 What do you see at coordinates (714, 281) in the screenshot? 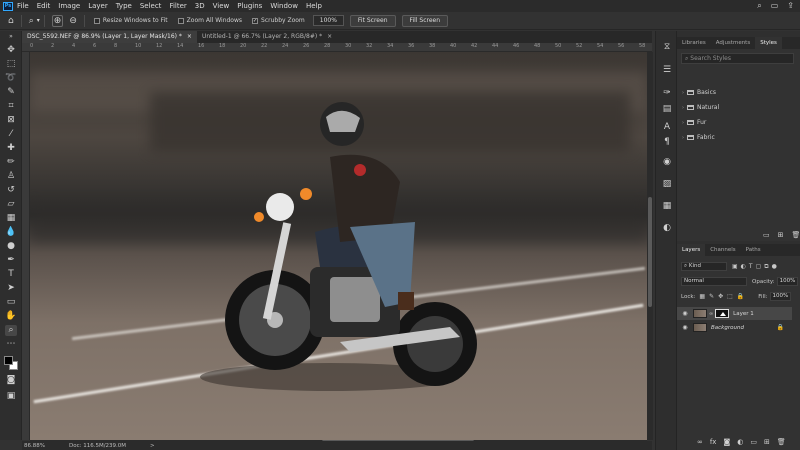
I see `blend-mode-dropdown: Normal` at bounding box center [714, 281].